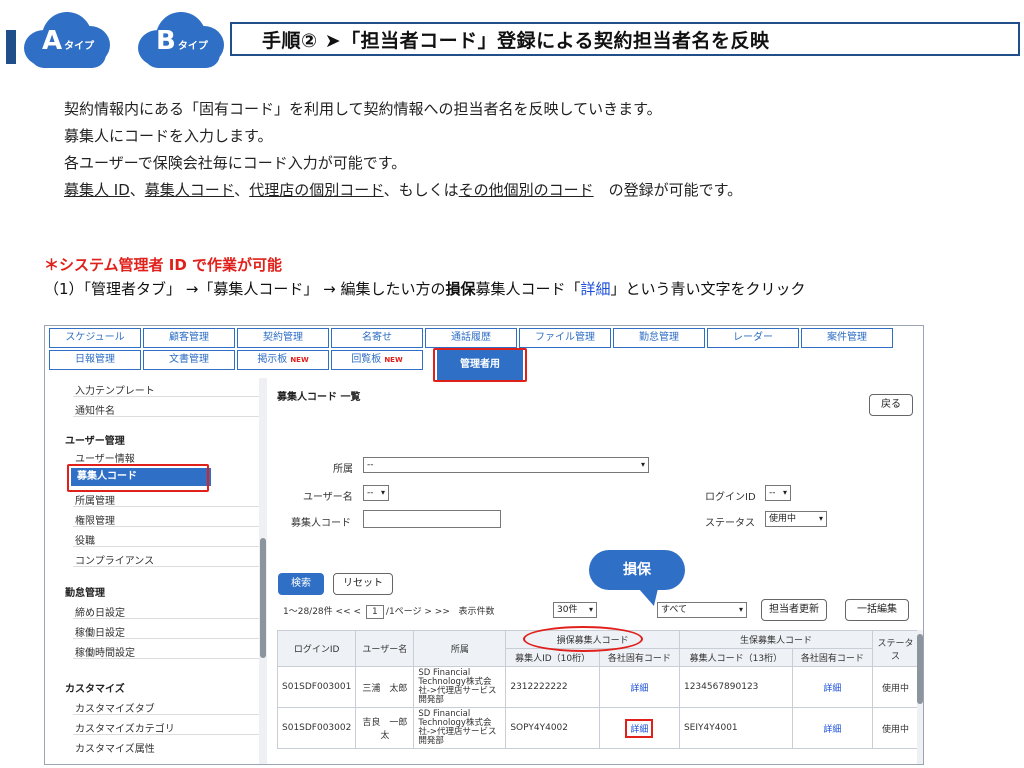  I want to click on badge-b-sub: タイプ, so click(192, 46).